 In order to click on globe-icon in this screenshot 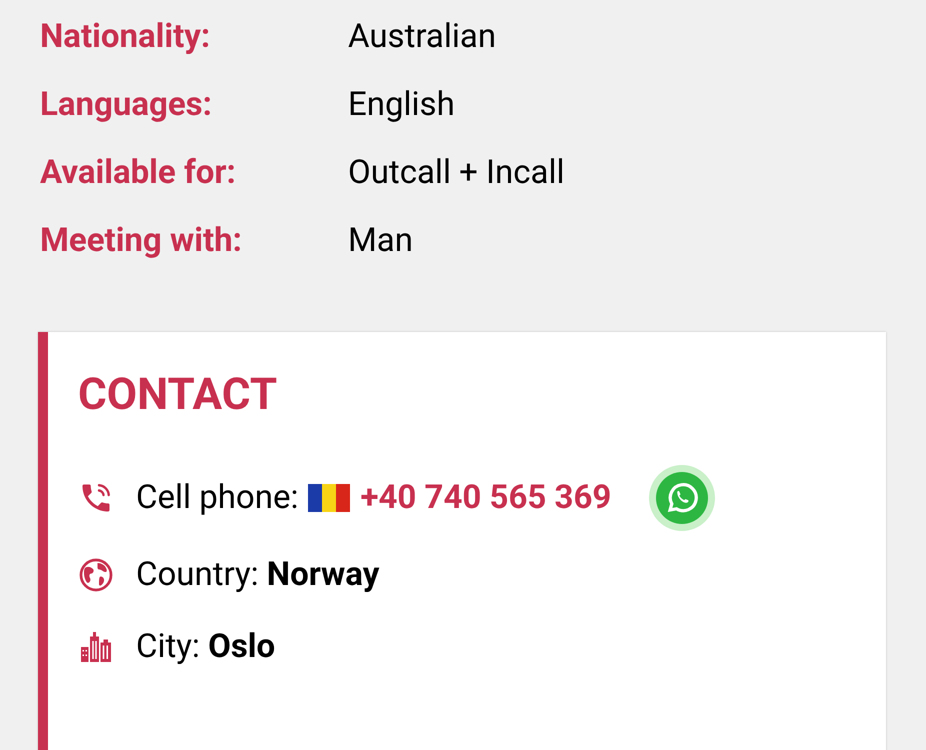, I will do `click(96, 575)`.